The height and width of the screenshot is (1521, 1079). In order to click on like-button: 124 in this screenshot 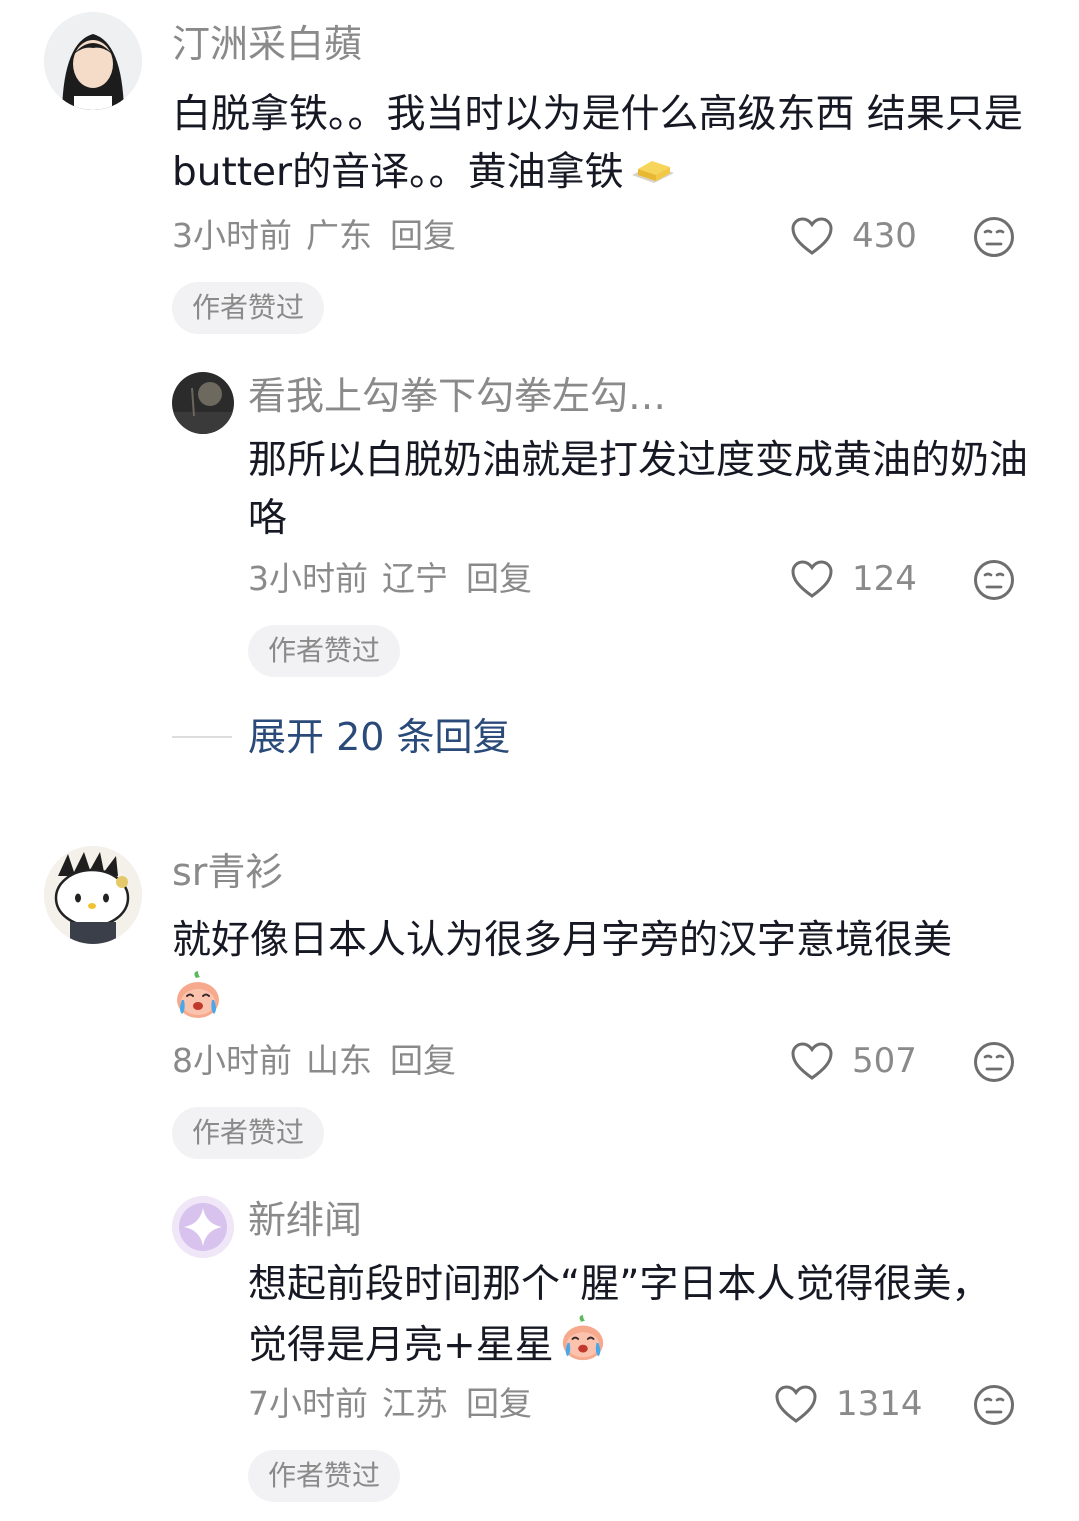, I will do `click(853, 579)`.